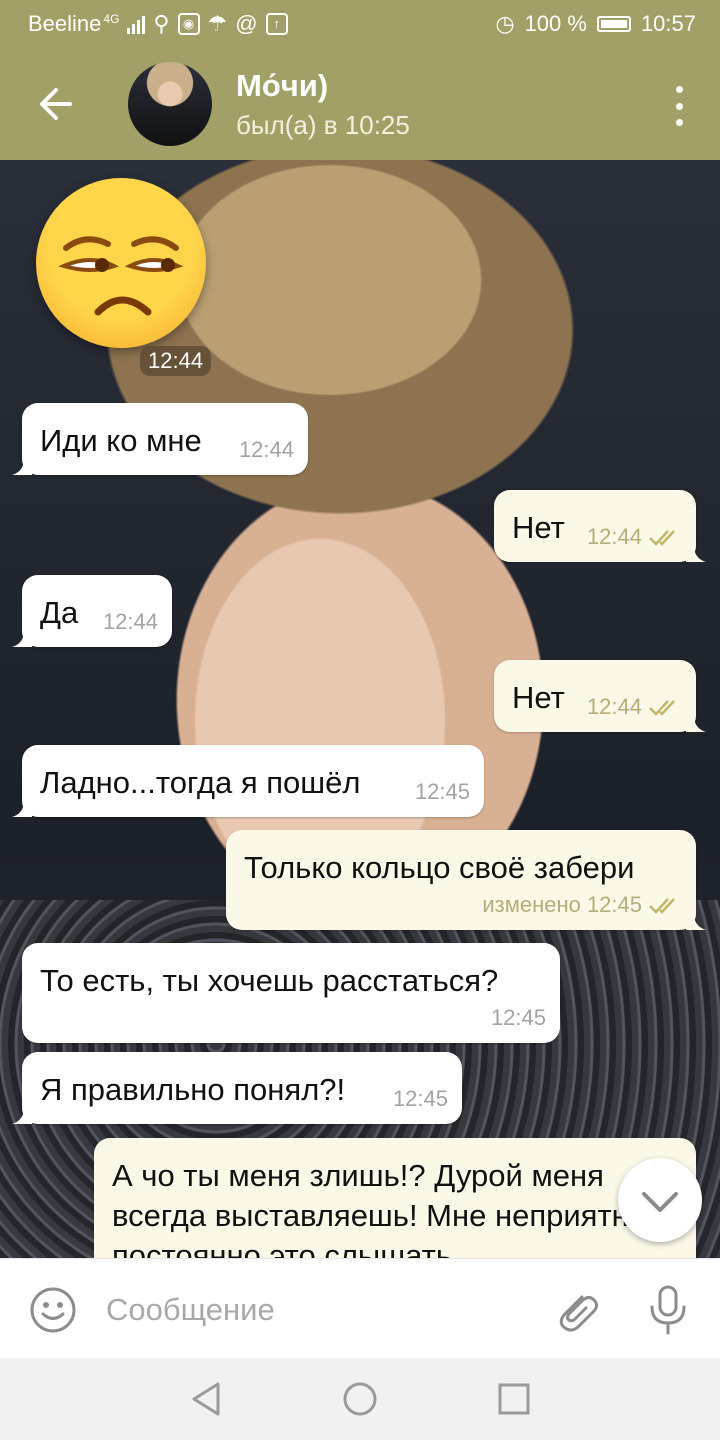 The image size is (720, 1440). What do you see at coordinates (193, 1089) in the screenshot?
I see `message-text: Я правильно понял?!` at bounding box center [193, 1089].